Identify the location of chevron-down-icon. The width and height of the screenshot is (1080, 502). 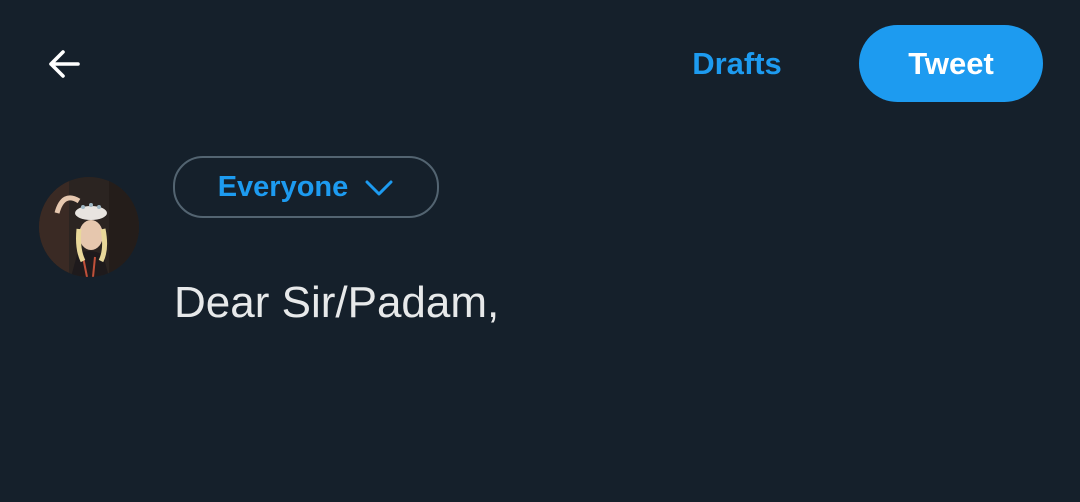
(379, 188).